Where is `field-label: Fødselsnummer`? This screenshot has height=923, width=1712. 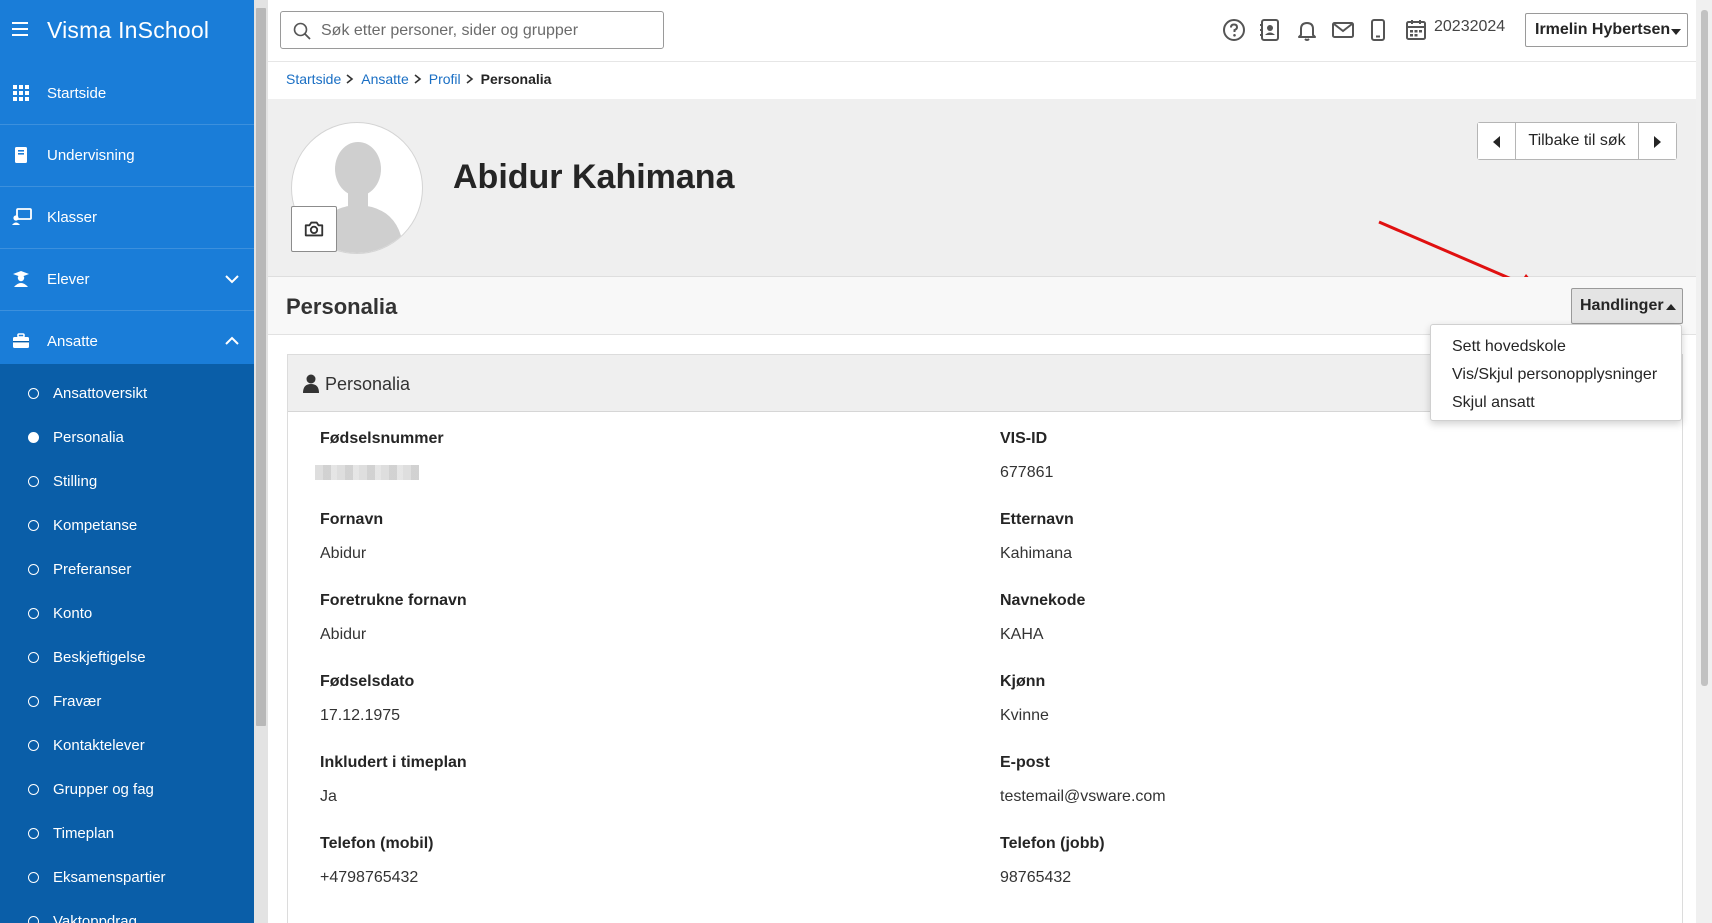 field-label: Fødselsnummer is located at coordinates (382, 438).